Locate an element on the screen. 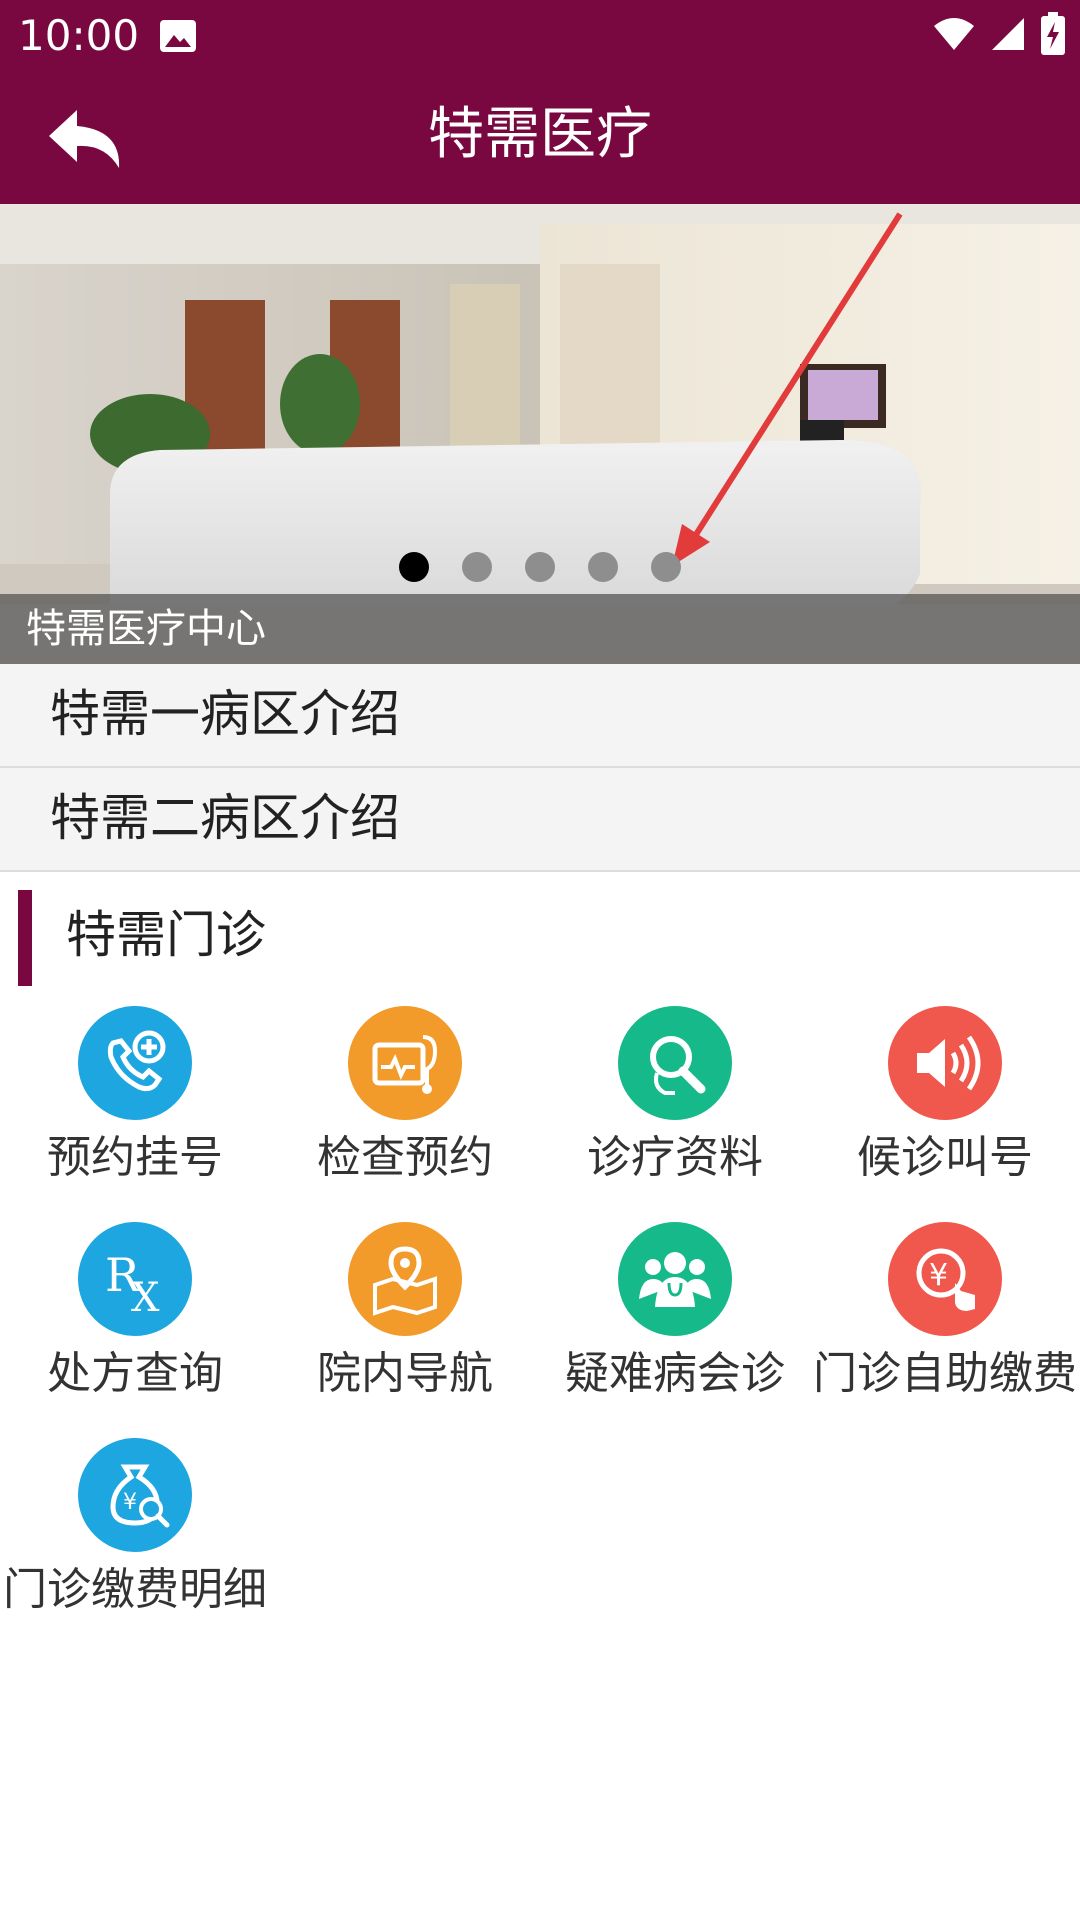  section-accent-bar is located at coordinates (25, 938).